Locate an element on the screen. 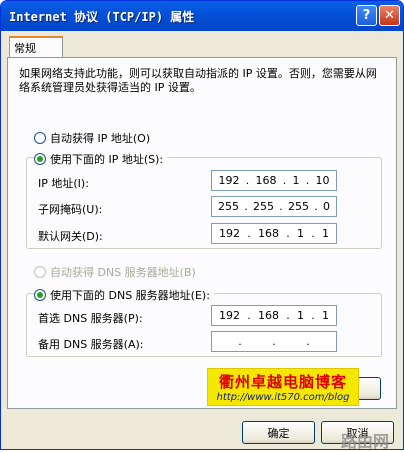 The image size is (404, 452). ip-address-label: IP 地址(I): is located at coordinates (63, 183).